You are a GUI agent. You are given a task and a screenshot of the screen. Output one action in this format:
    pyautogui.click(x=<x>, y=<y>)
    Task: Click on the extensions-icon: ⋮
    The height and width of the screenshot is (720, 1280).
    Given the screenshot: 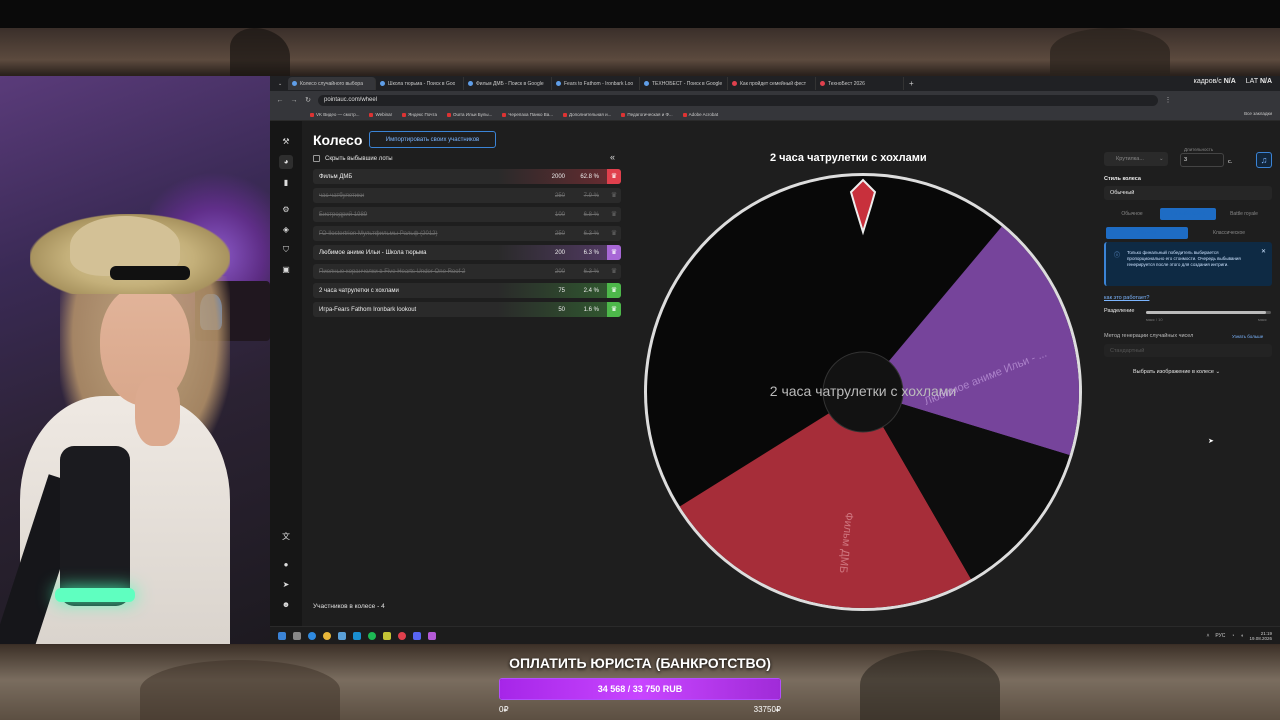 What is the action you would take?
    pyautogui.click(x=1168, y=100)
    